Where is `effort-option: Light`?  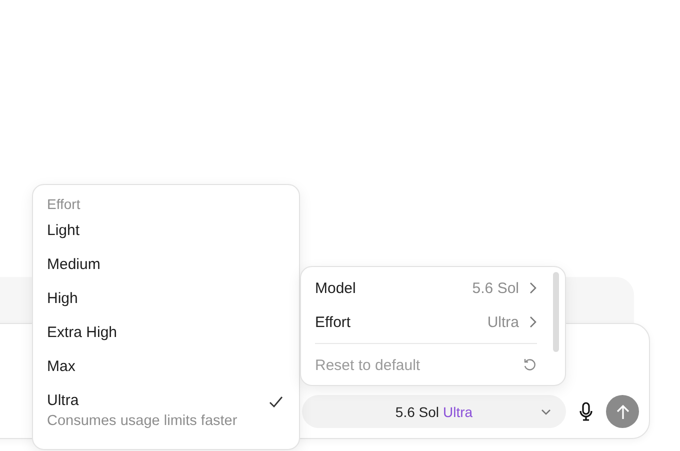 effort-option: Light is located at coordinates (166, 239).